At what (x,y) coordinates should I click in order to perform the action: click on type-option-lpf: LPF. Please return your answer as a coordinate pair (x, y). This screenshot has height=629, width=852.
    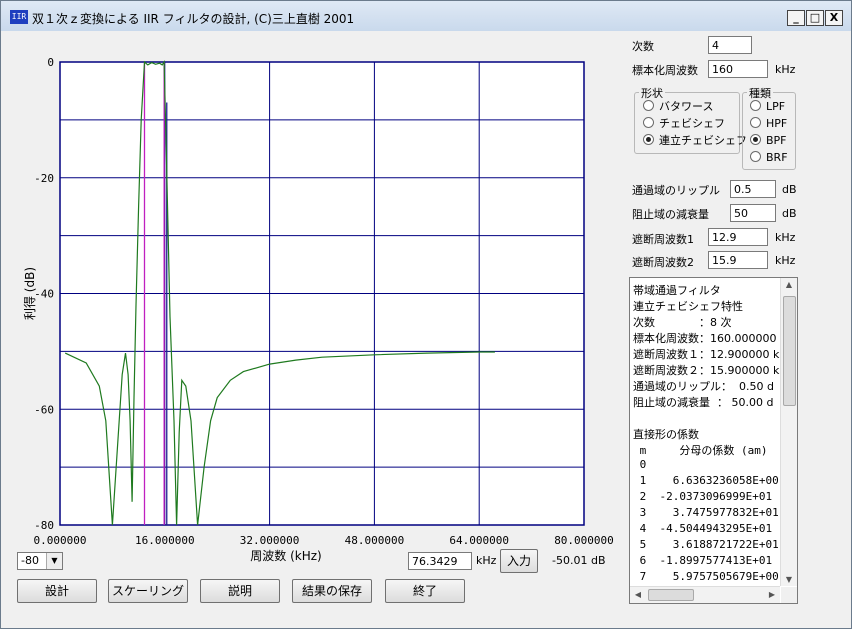
    Looking at the image, I should click on (767, 107).